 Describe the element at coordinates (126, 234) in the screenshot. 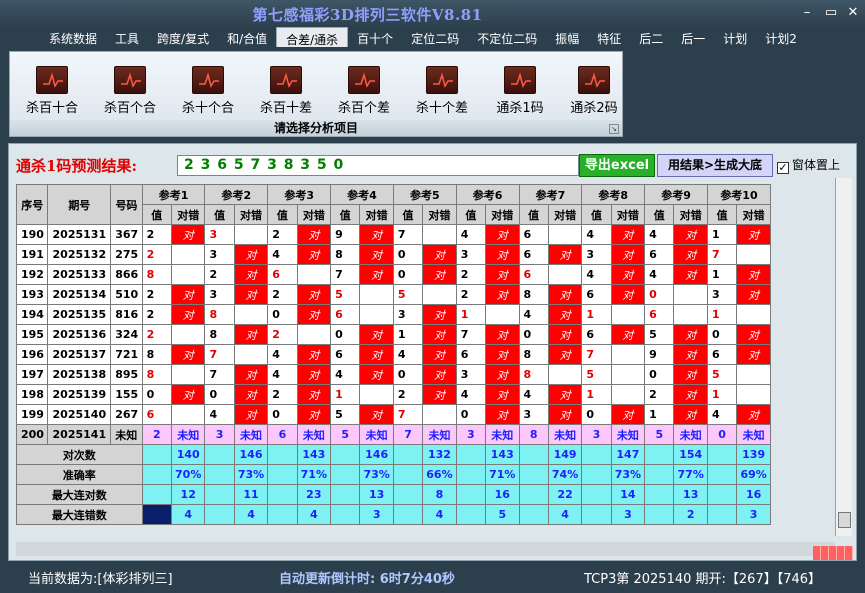

I see `number-cell: 367` at that location.